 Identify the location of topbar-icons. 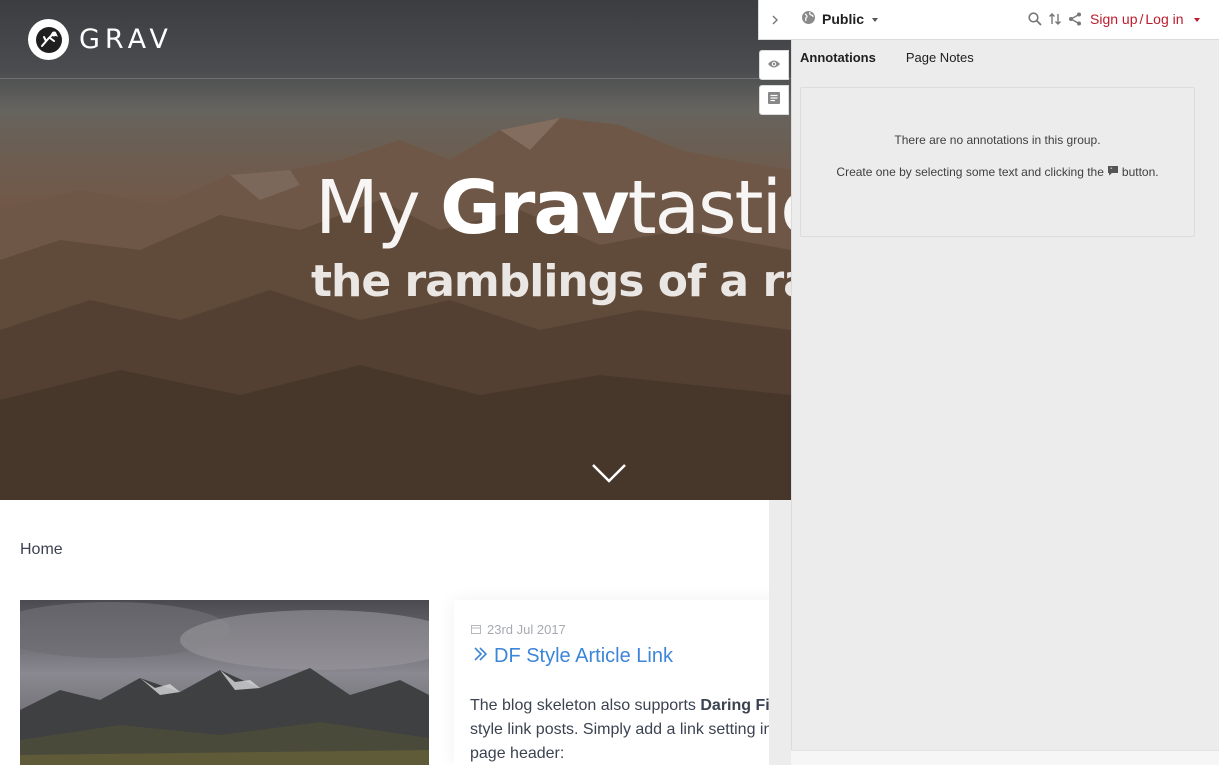
(1054, 19).